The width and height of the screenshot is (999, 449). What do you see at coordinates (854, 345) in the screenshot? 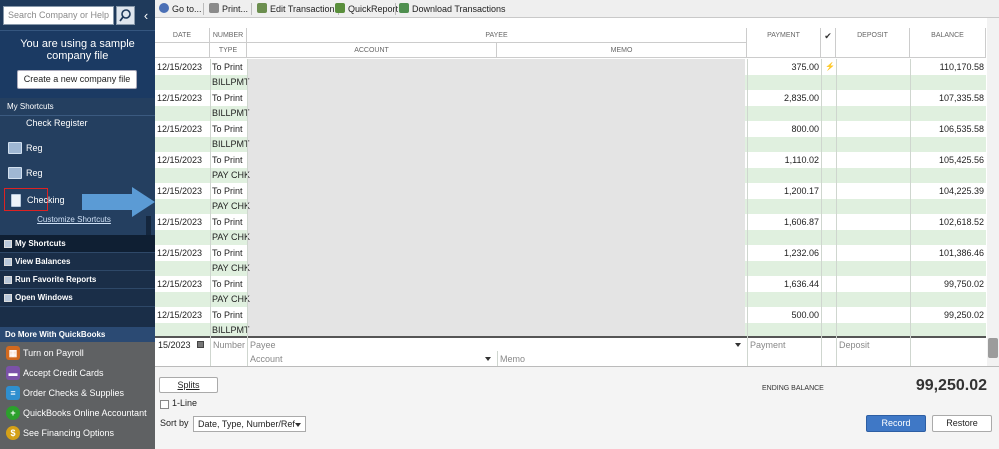
I see `entry-deposit-field: Deposit` at bounding box center [854, 345].